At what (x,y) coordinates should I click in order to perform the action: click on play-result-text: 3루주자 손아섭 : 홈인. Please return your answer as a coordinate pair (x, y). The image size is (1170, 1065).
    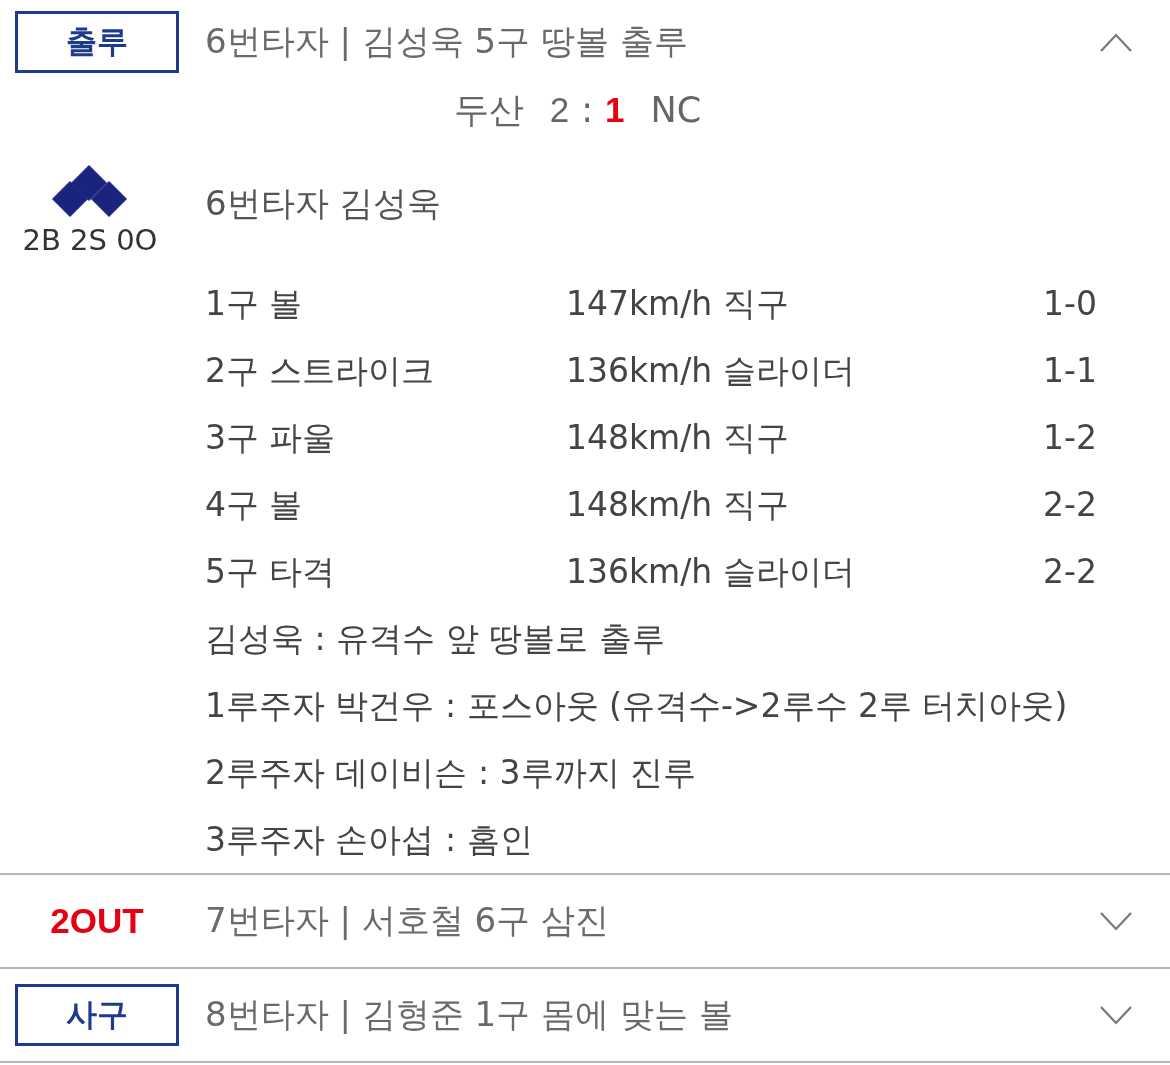
    Looking at the image, I should click on (369, 840).